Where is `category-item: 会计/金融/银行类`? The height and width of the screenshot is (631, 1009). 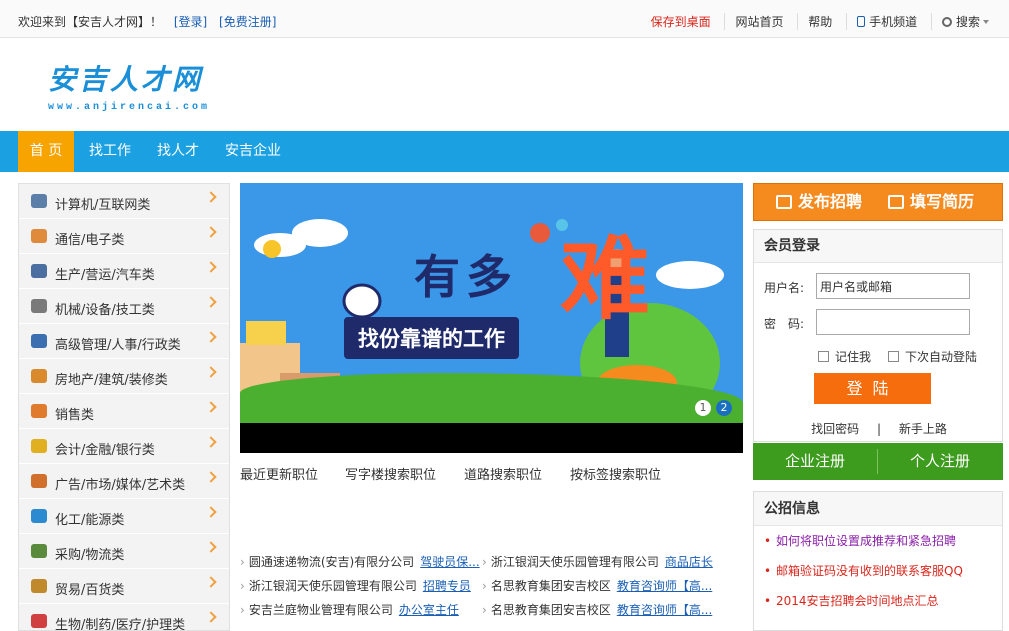 category-item: 会计/金融/银行类 is located at coordinates (124, 446).